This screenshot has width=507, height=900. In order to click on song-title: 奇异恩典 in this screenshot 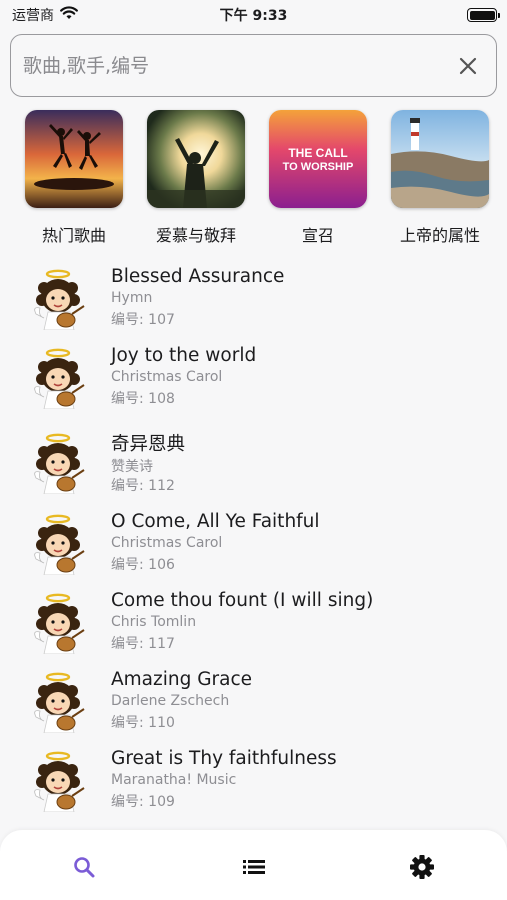, I will do `click(148, 444)`.